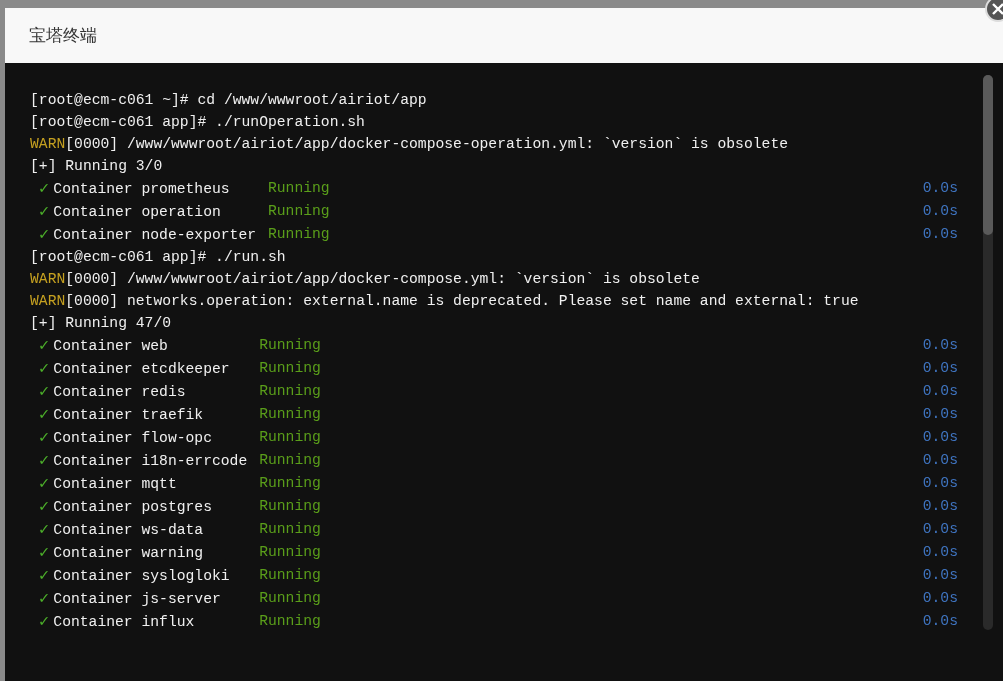  I want to click on terminal-line: [root@ecm-c061 app]# ./run.sh, so click(158, 257).